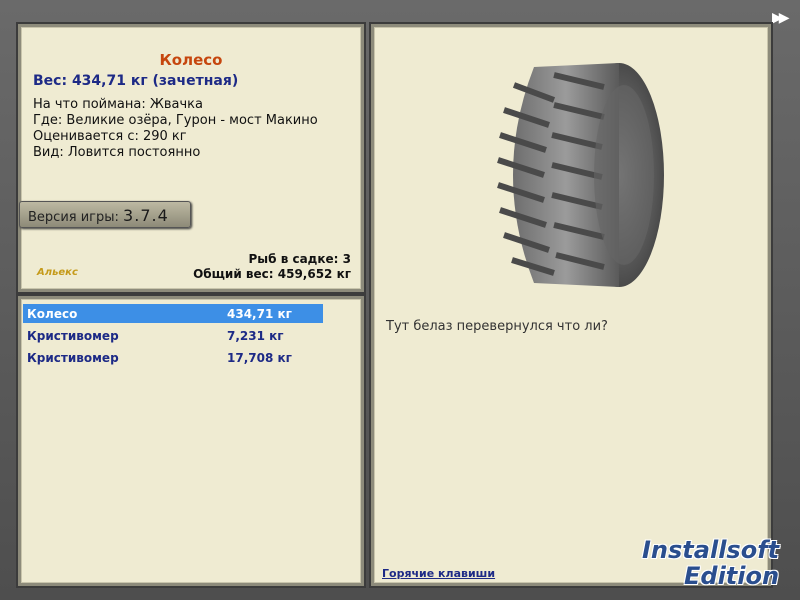 The height and width of the screenshot is (600, 800). I want to click on catch-weight: 17,708 кг, so click(259, 358).